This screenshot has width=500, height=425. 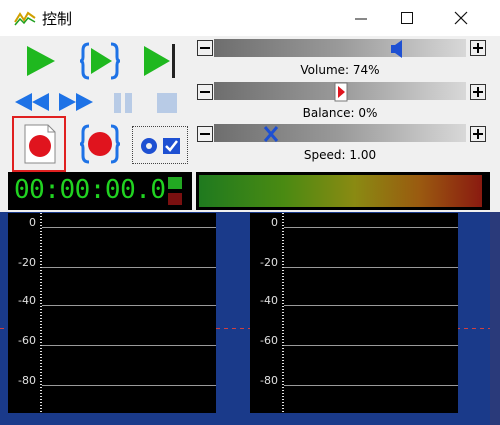 I want to click on speed-slider, so click(x=340, y=133).